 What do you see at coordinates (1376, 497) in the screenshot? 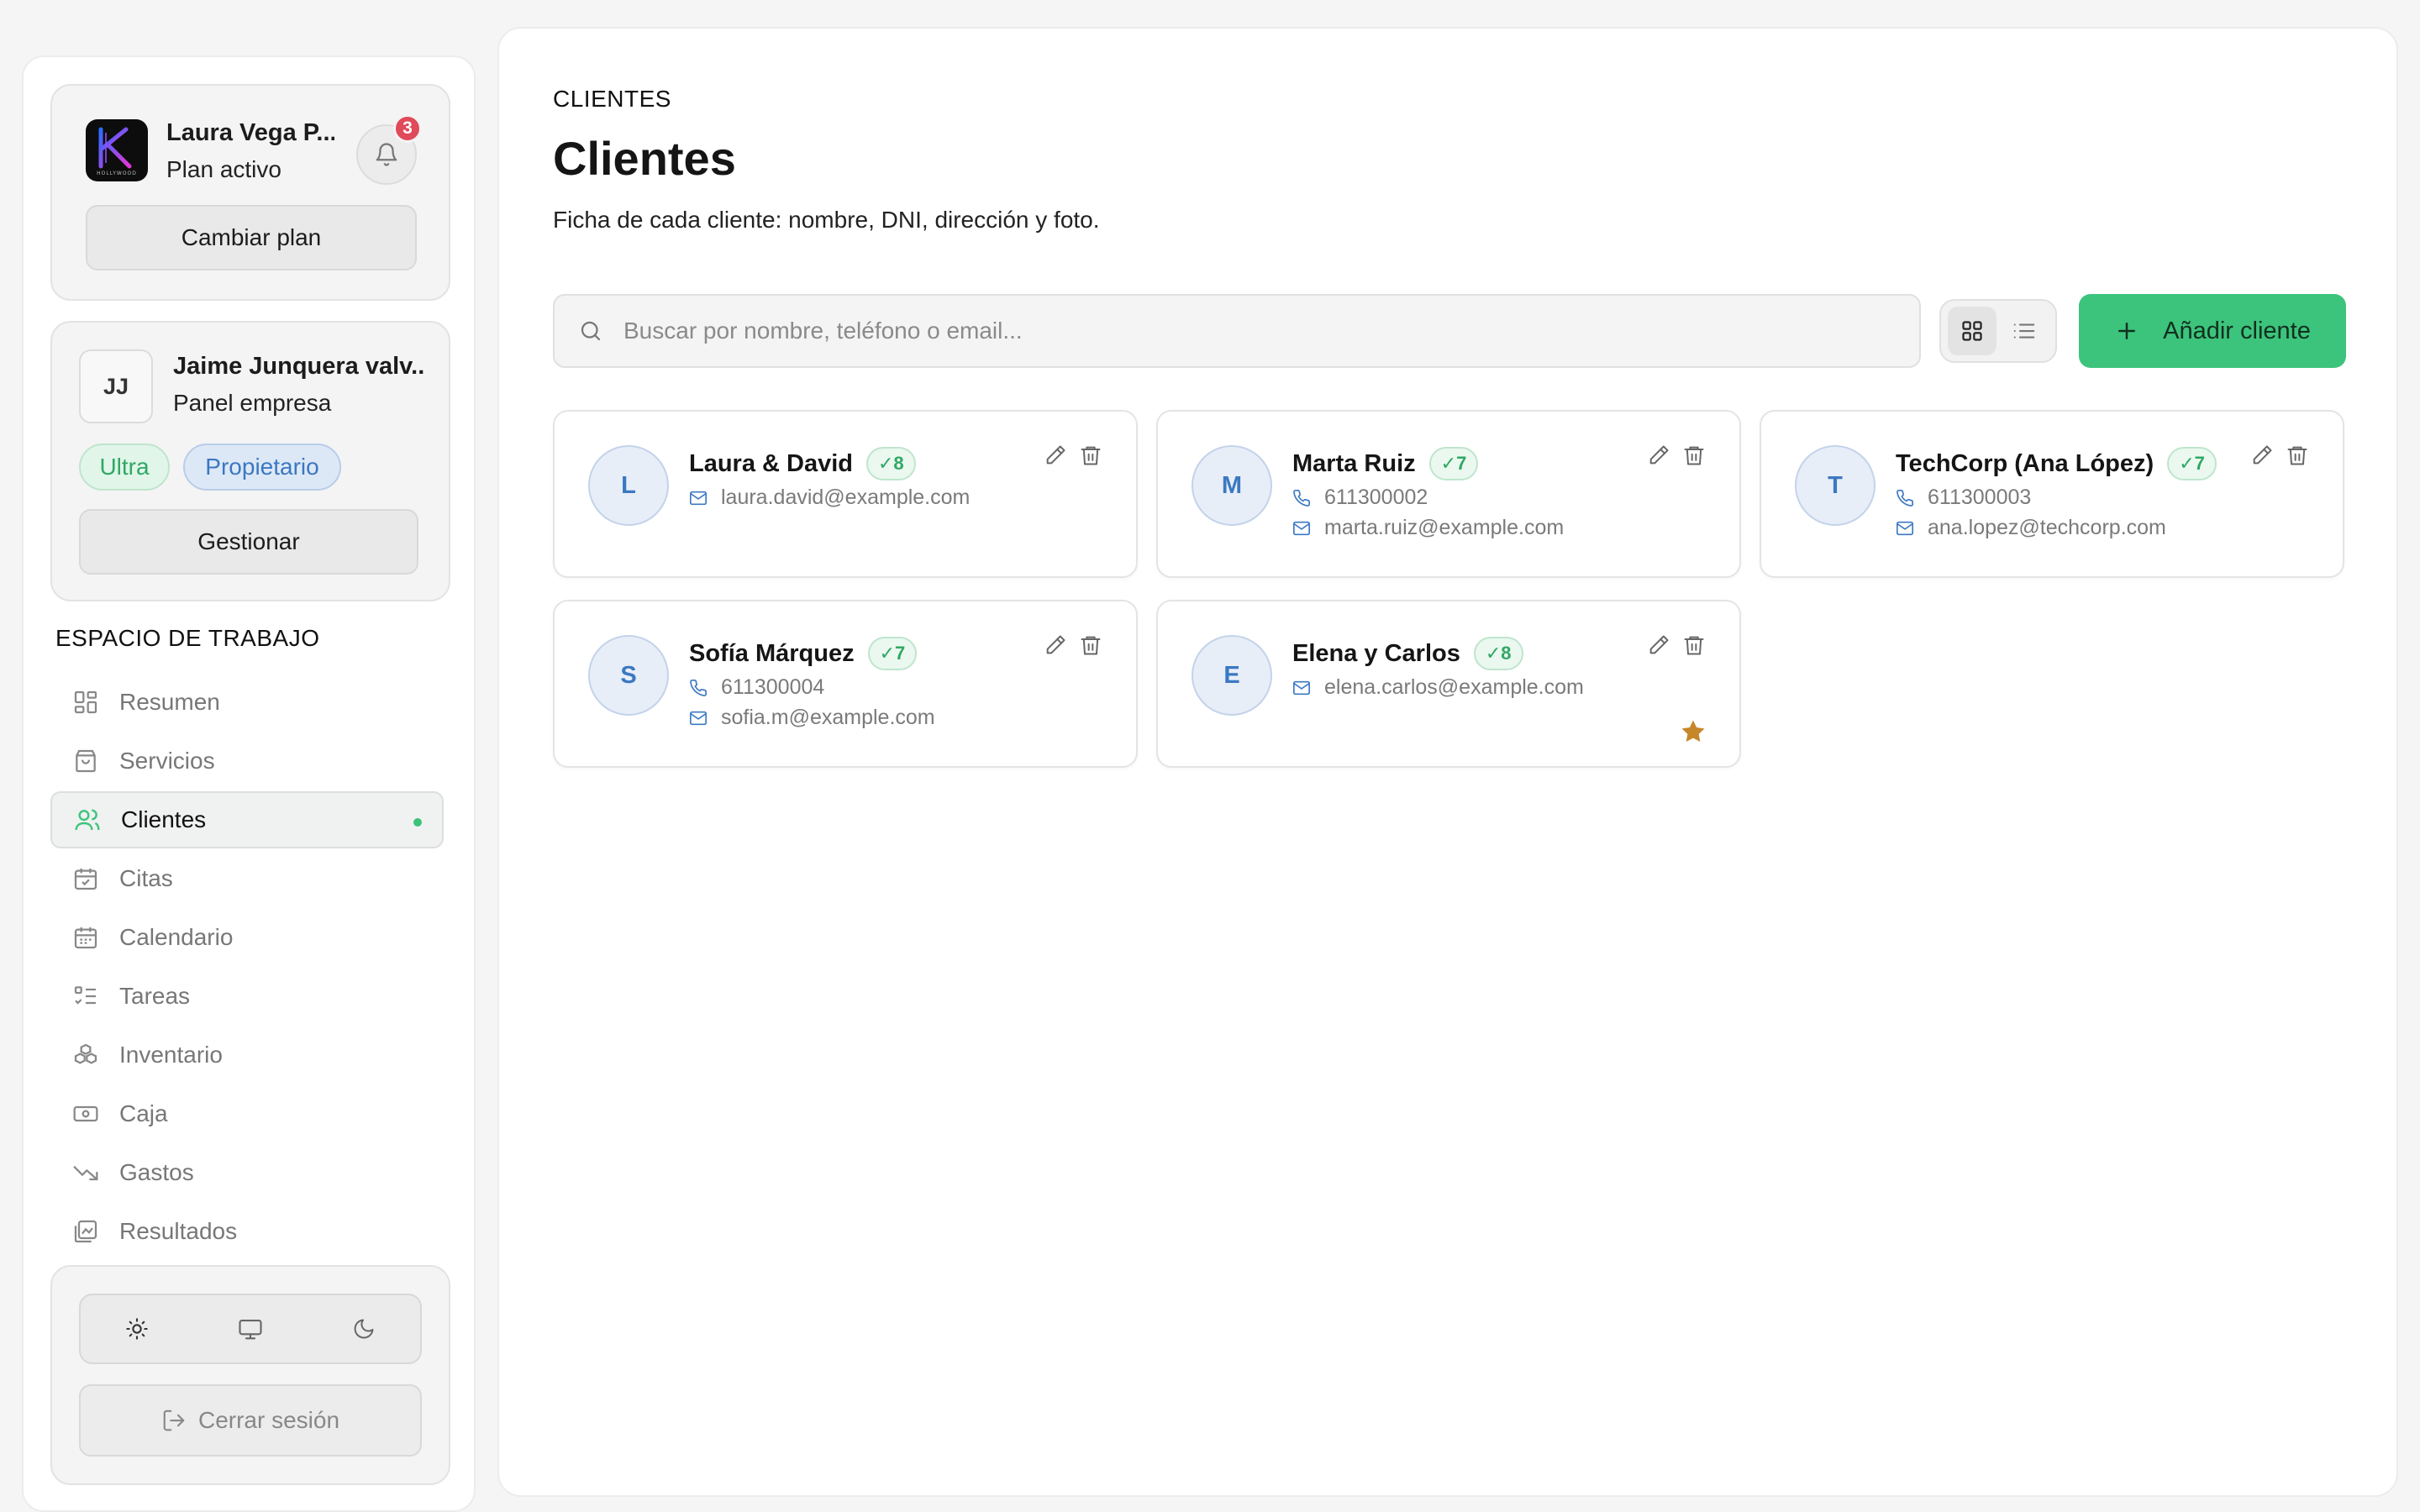
I see `client-phone: 611300002` at bounding box center [1376, 497].